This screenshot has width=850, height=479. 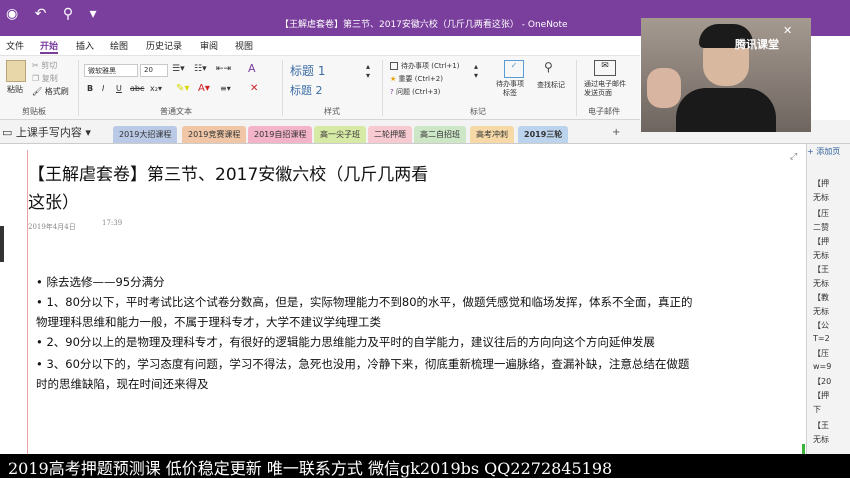 What do you see at coordinates (787, 30) in the screenshot?
I see `close-icon: ✕` at bounding box center [787, 30].